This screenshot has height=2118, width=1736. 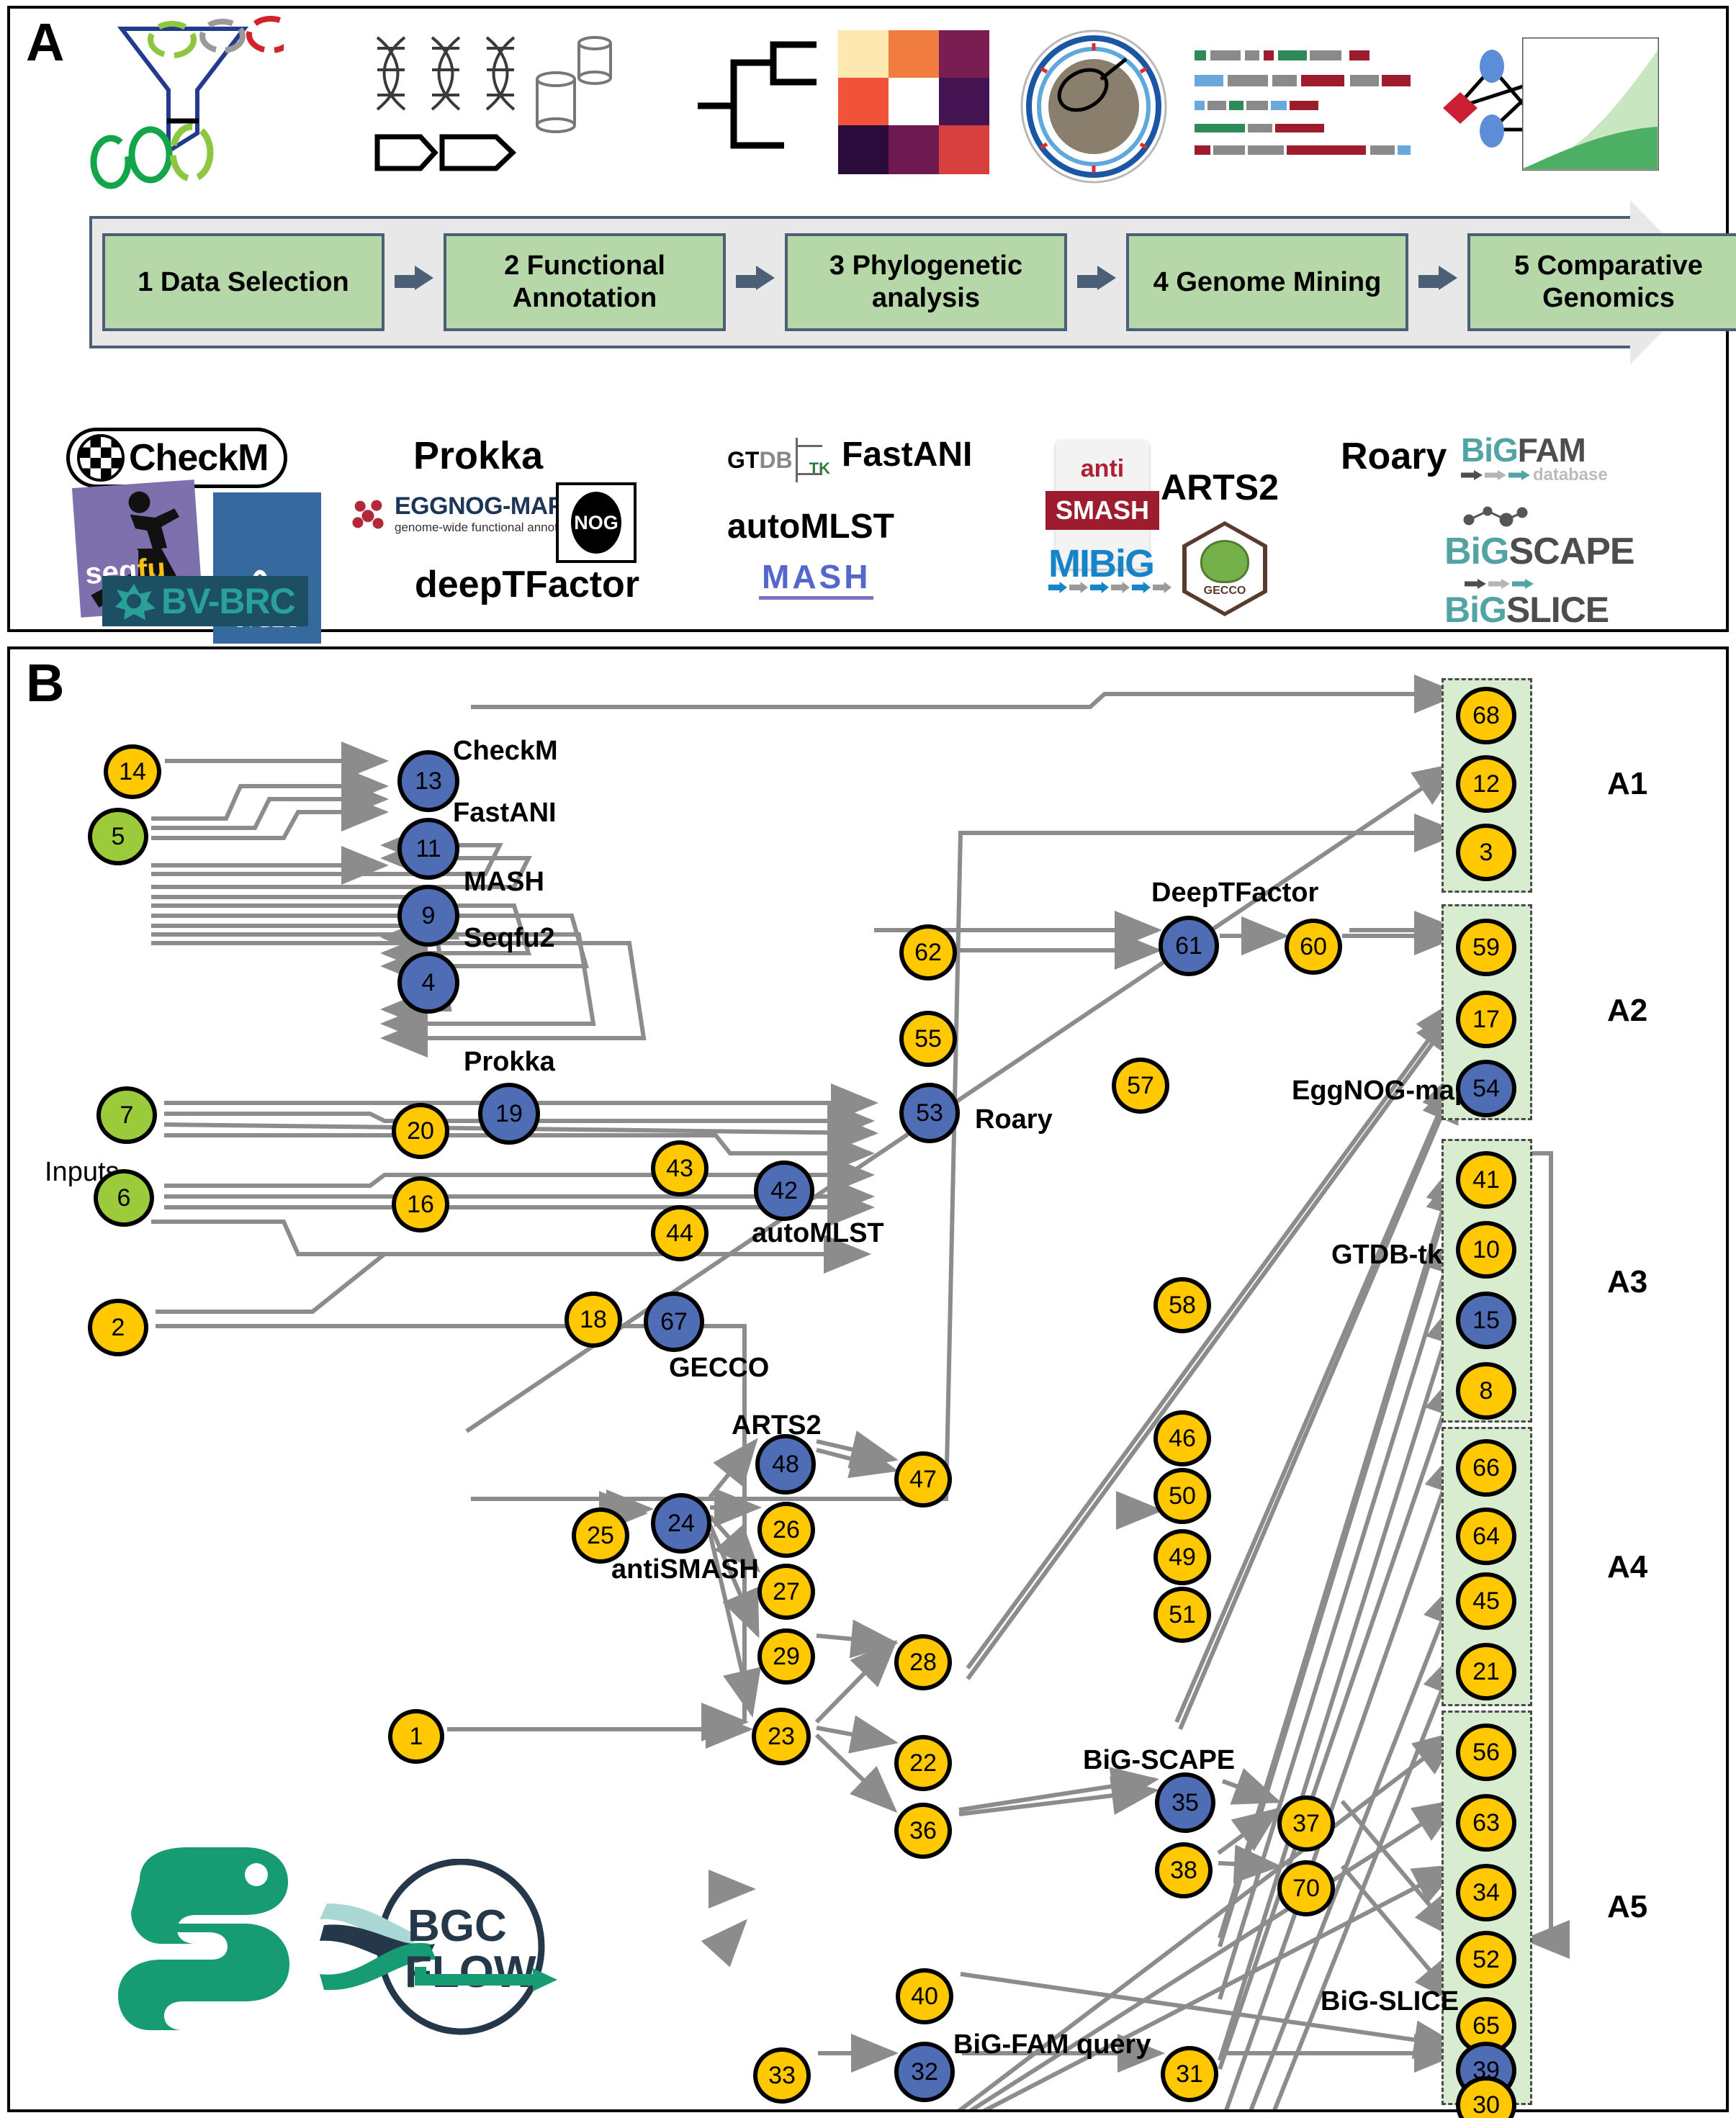 What do you see at coordinates (785, 1464) in the screenshot?
I see `workflow-node-48: 48` at bounding box center [785, 1464].